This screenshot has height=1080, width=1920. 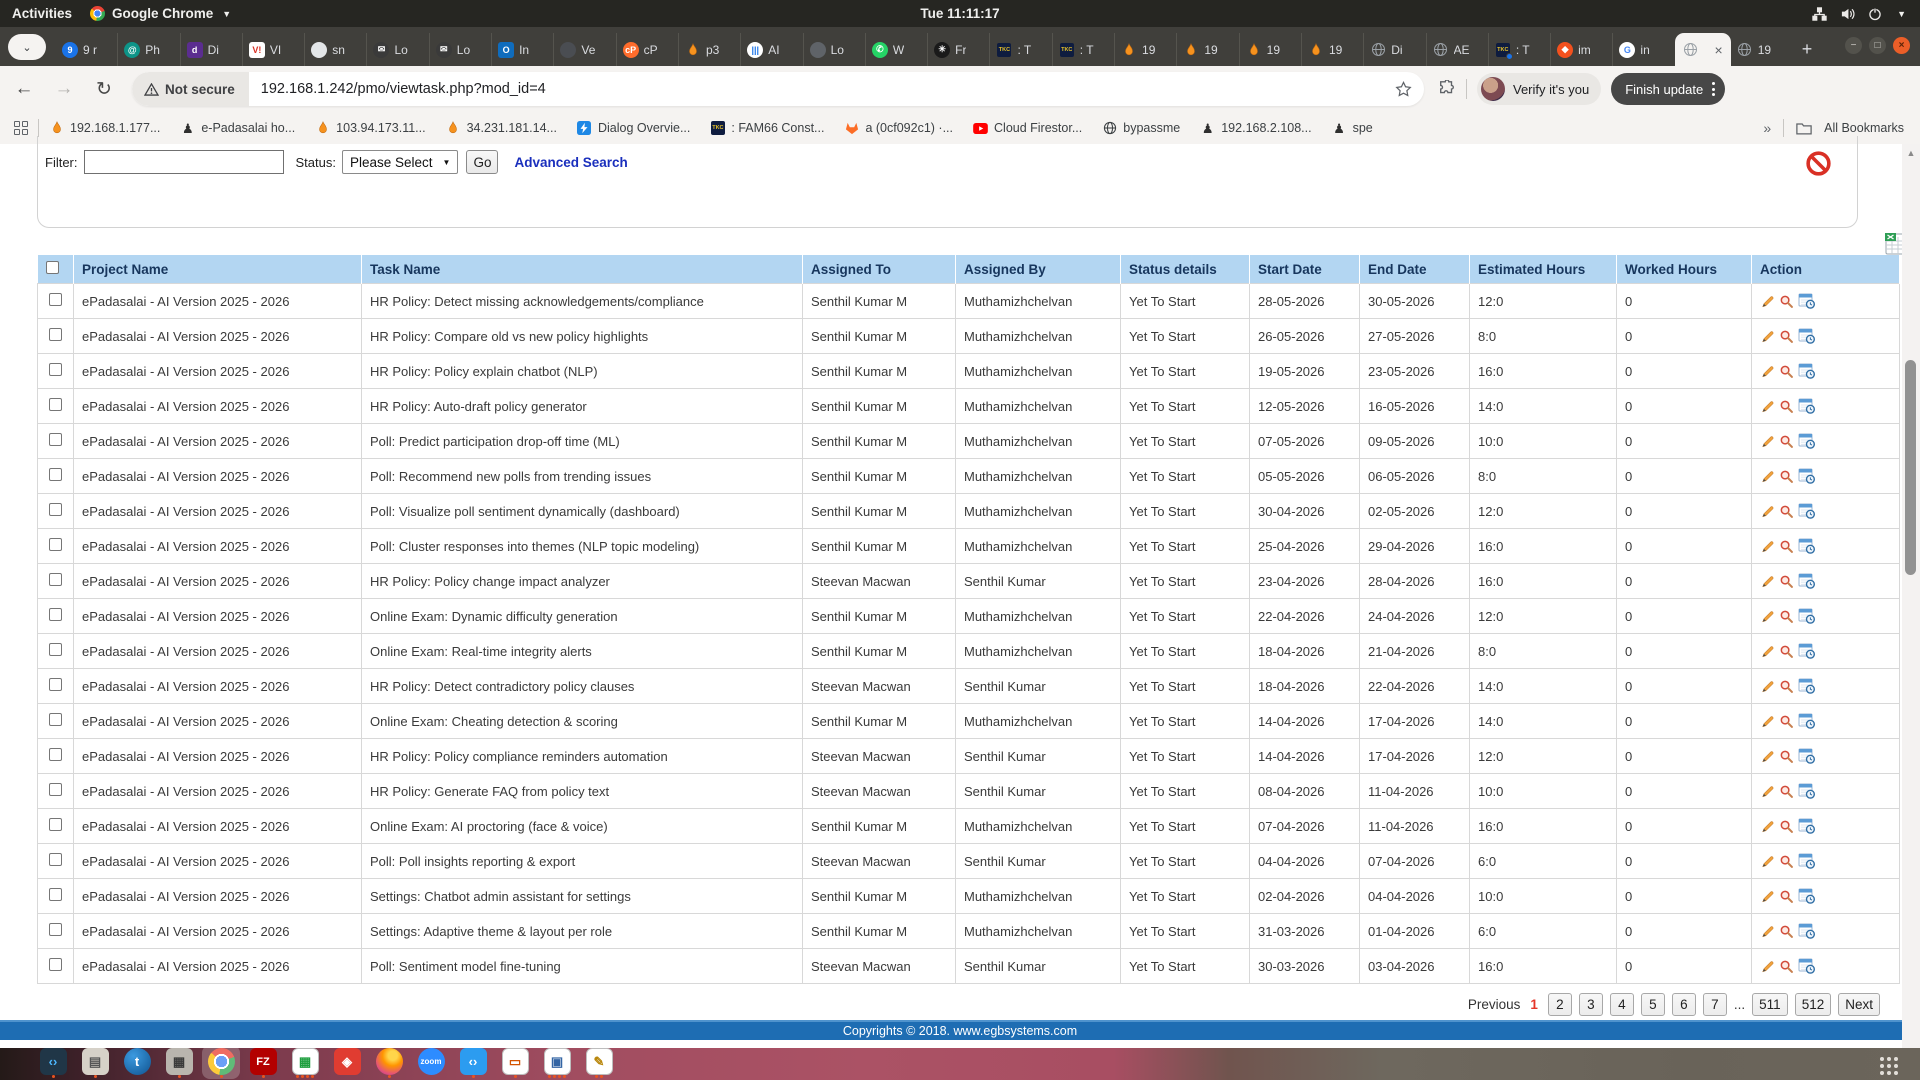 I want to click on new-tab-button: +, so click(x=1807, y=49).